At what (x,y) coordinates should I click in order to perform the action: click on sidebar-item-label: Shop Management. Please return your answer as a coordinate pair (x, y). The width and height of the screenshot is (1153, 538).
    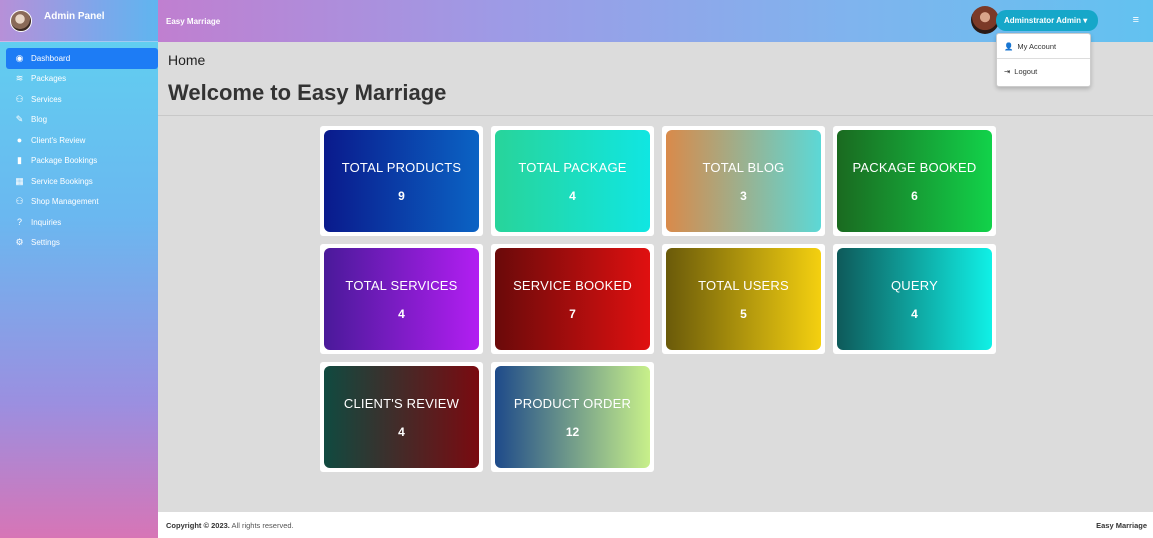
    Looking at the image, I should click on (65, 202).